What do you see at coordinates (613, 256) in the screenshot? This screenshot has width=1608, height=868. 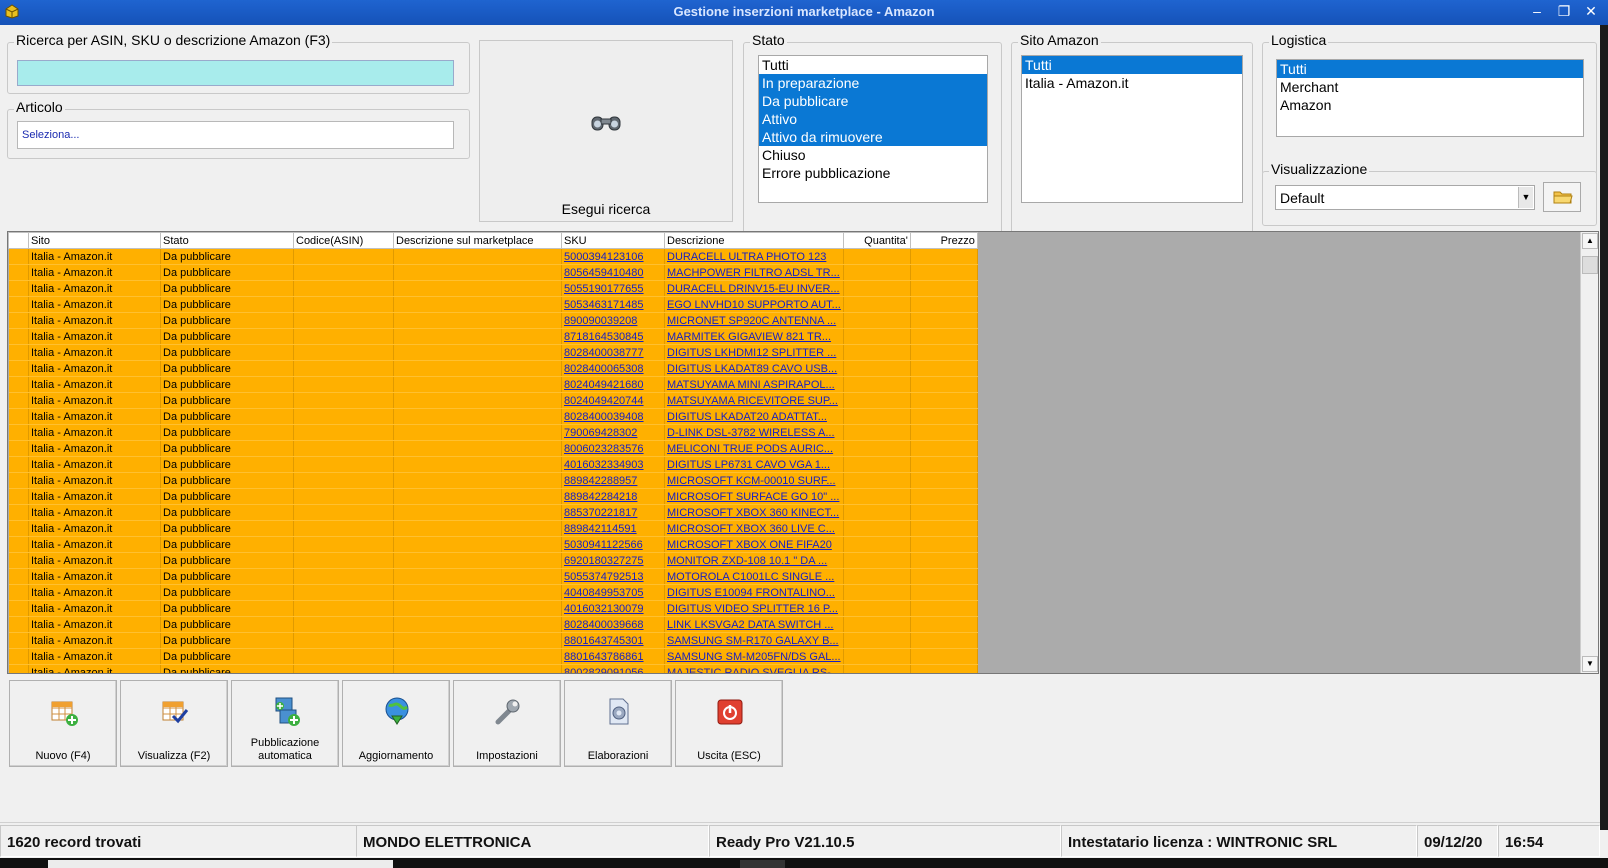 I see `cell-sku: 5000394123106` at bounding box center [613, 256].